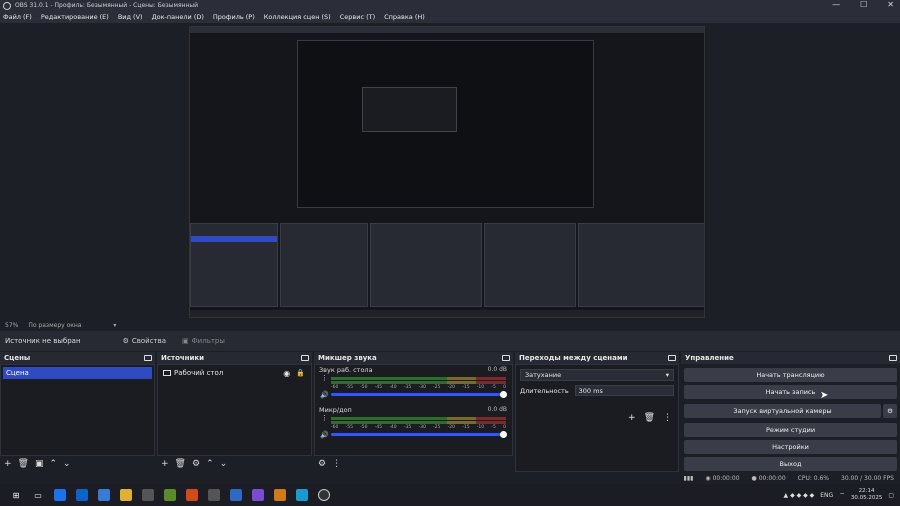 The image size is (900, 506). Describe the element at coordinates (357, 17) in the screenshot. I see `menu-tools: Сервис (T)` at that location.